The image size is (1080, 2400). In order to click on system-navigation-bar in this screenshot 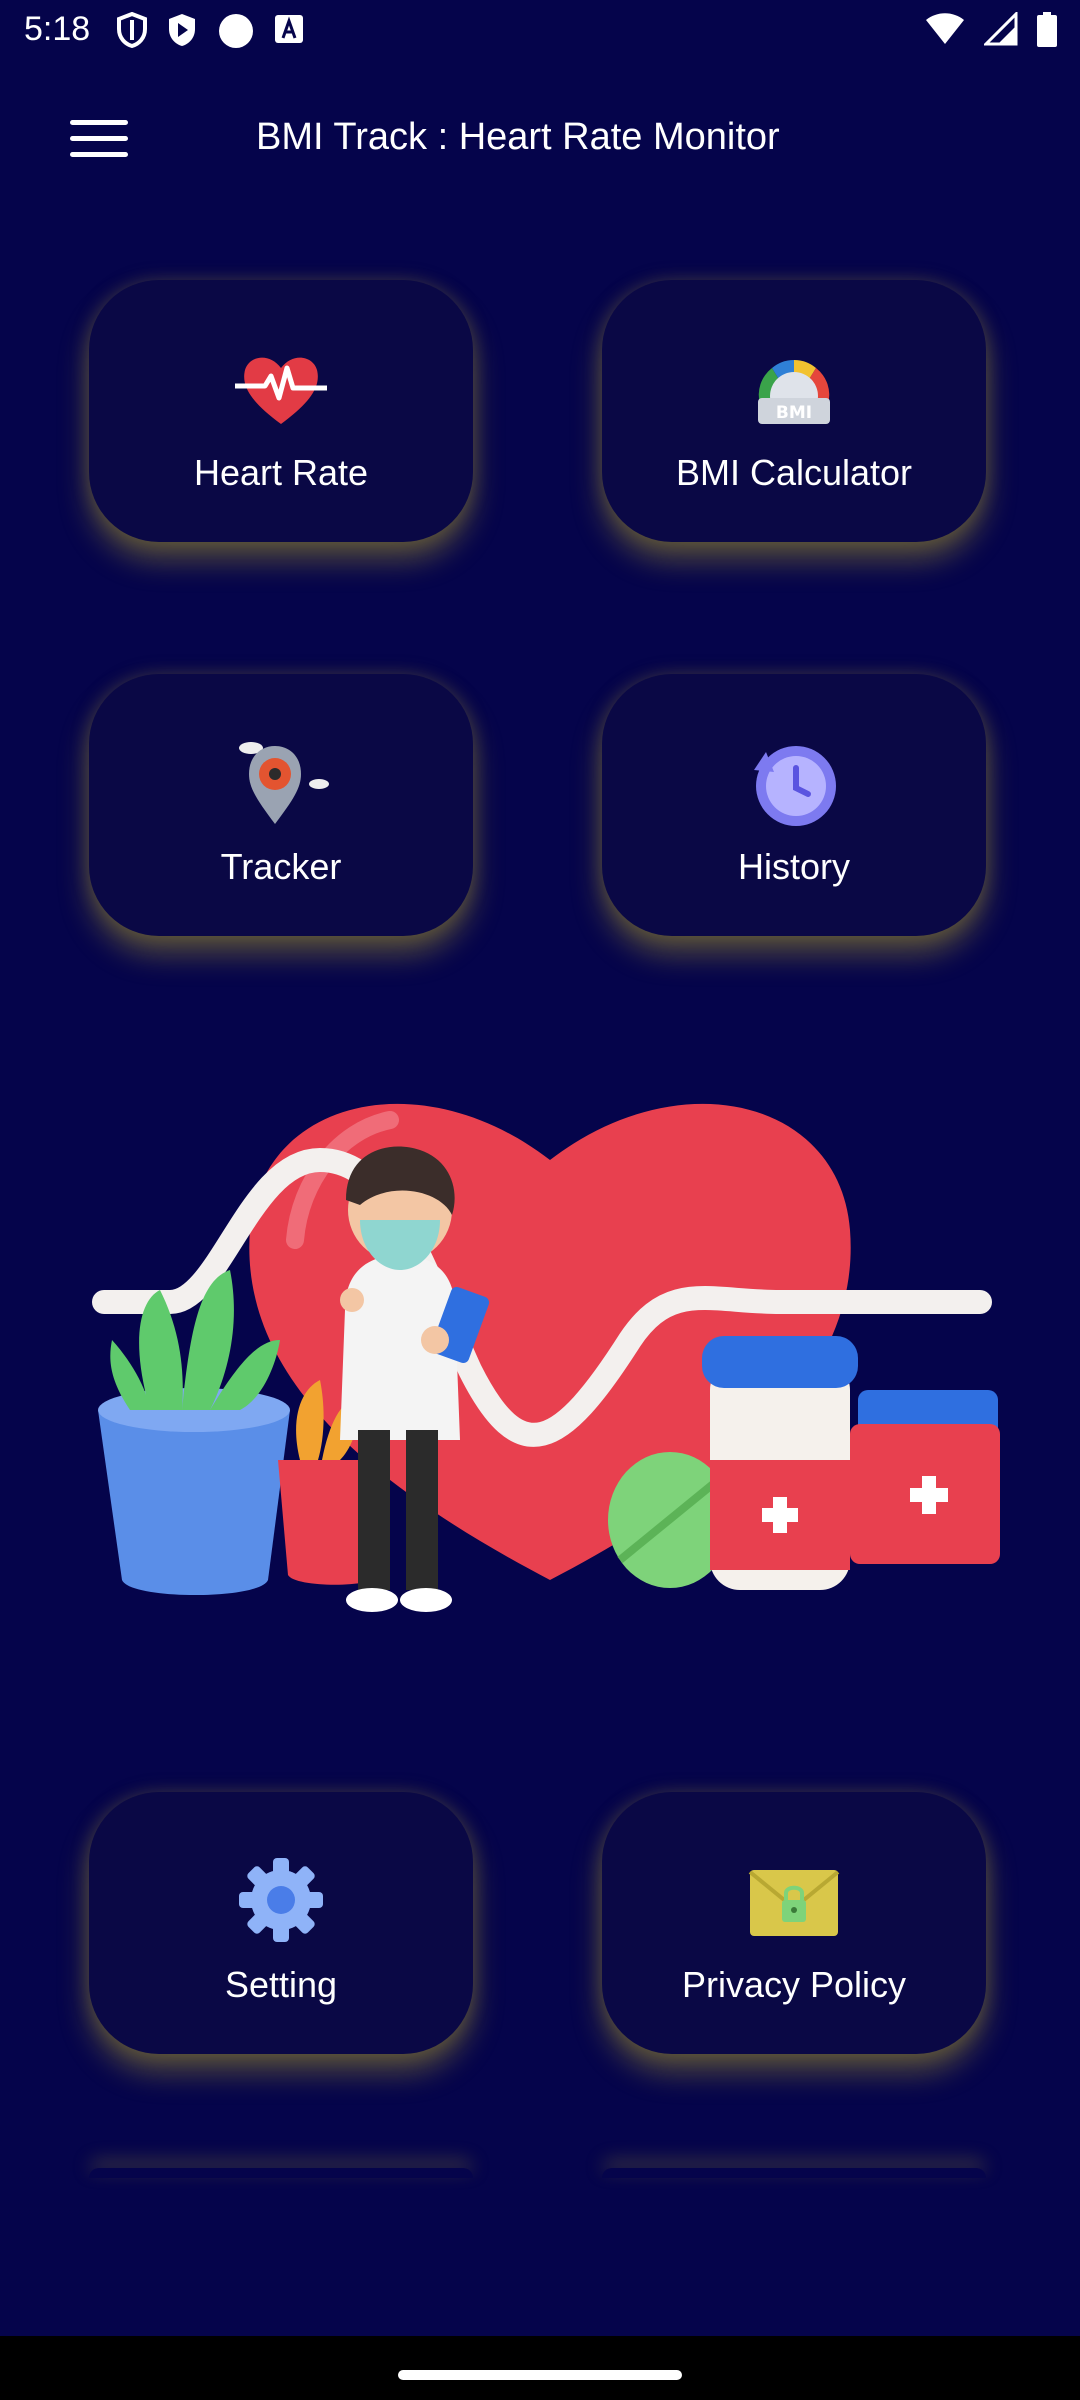, I will do `click(540, 2368)`.